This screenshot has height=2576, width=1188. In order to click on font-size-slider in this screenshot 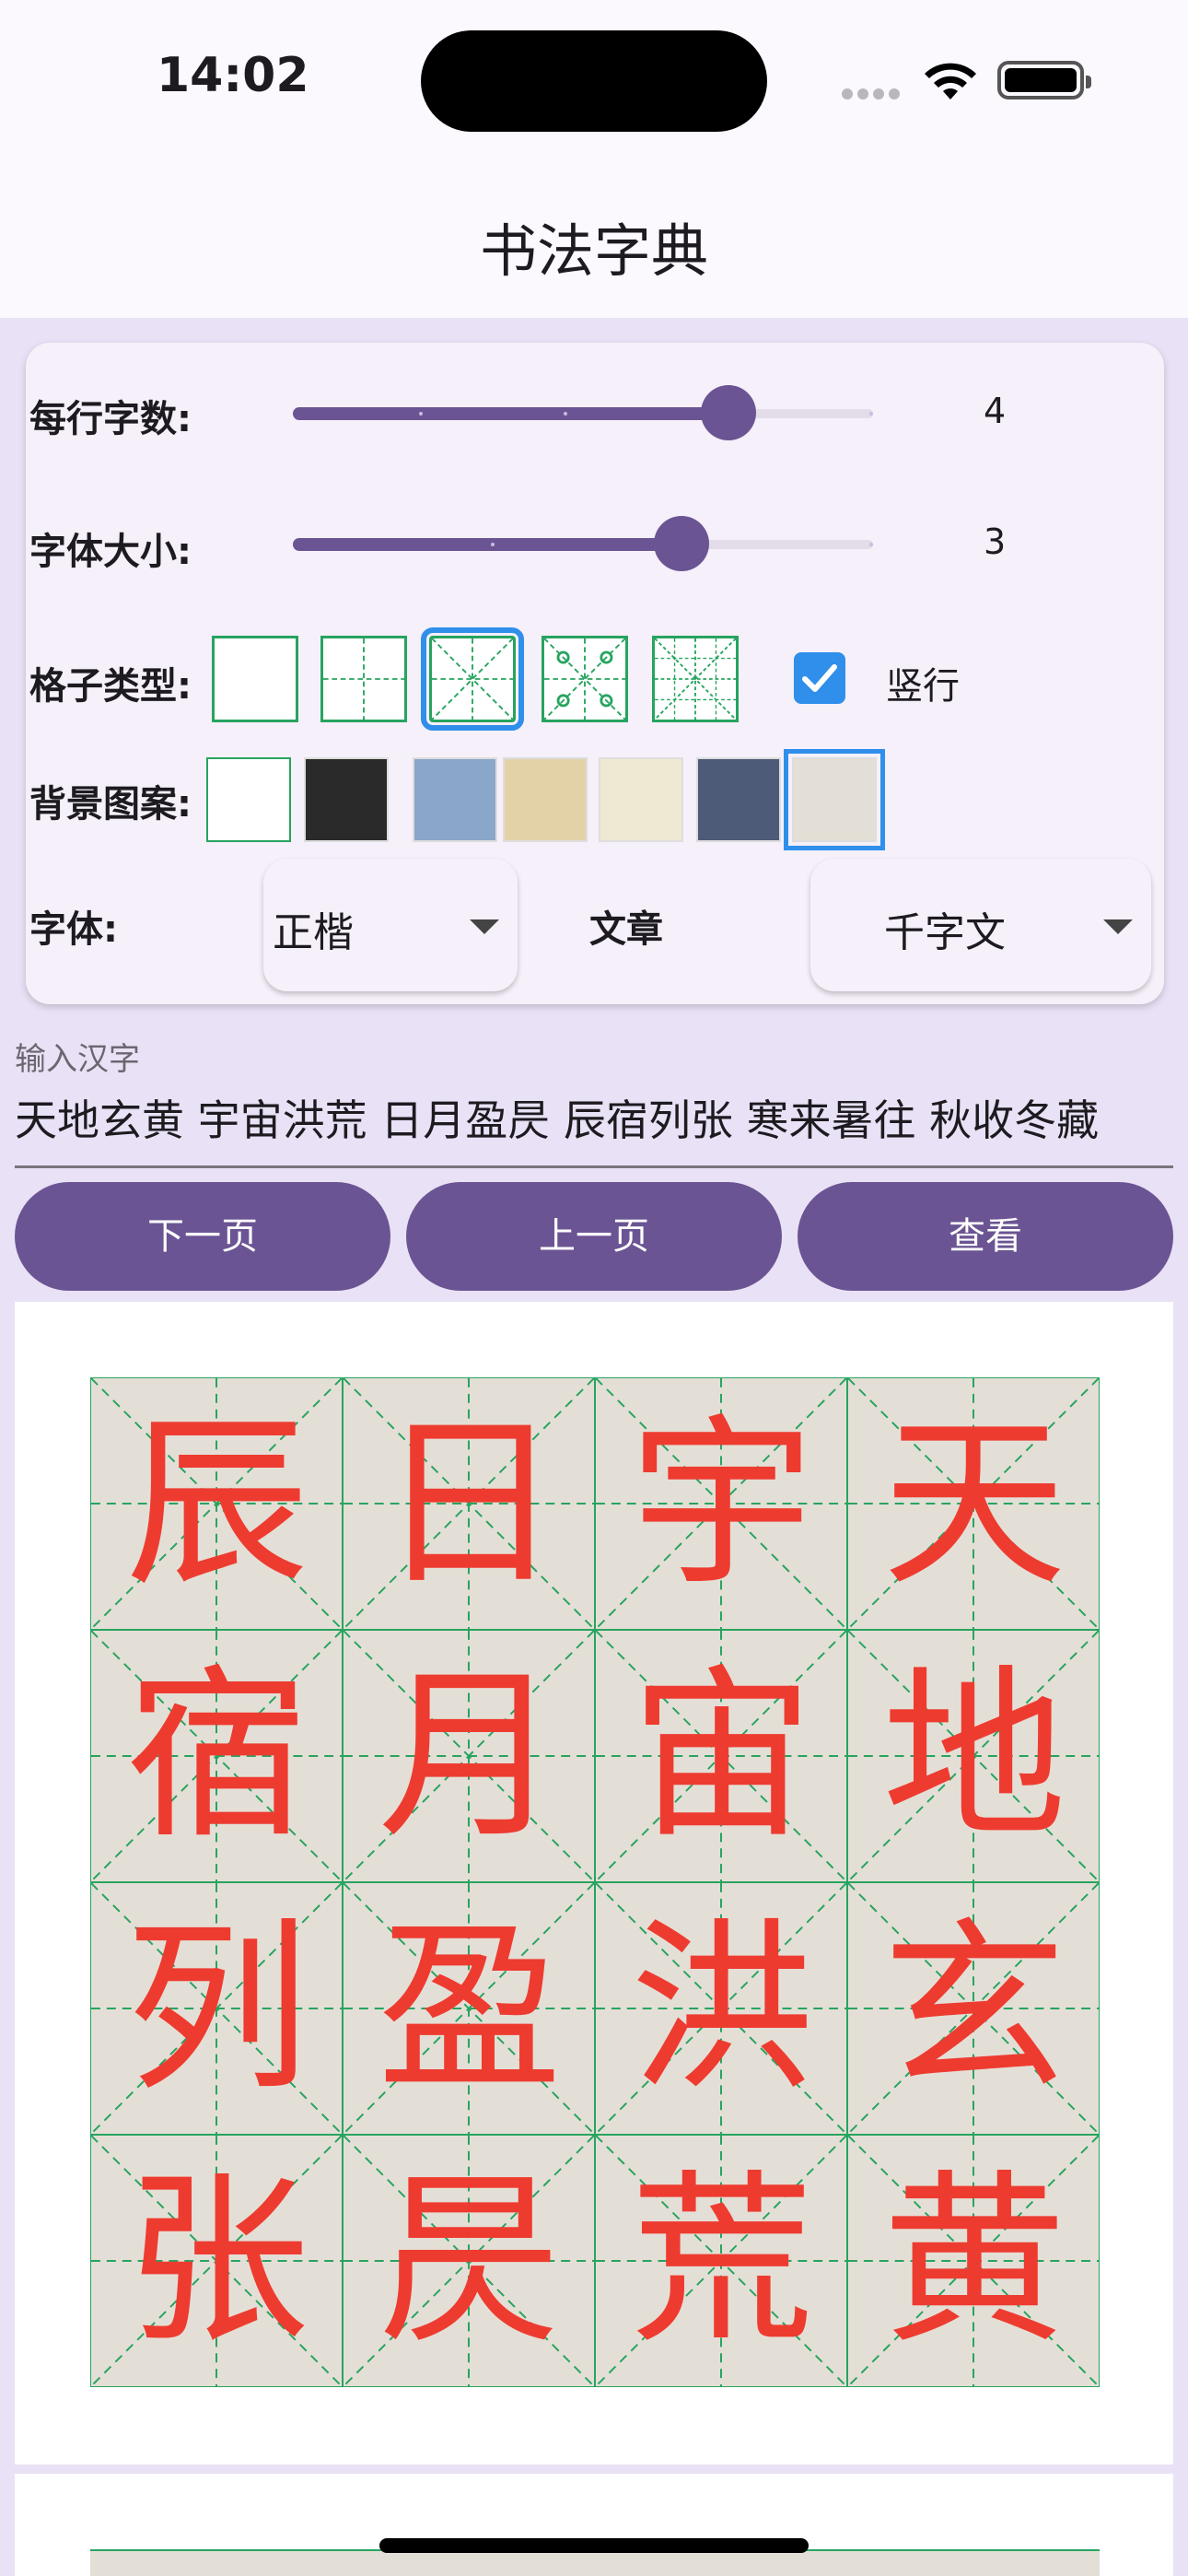, I will do `click(569, 543)`.